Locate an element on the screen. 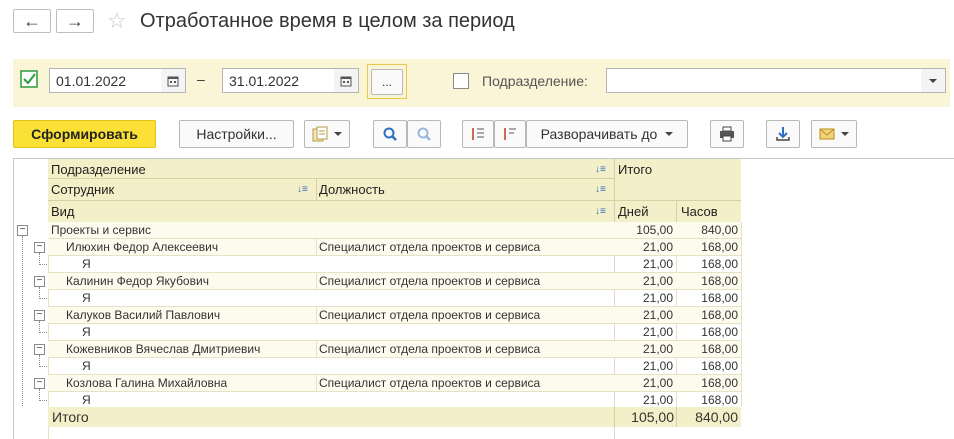 The width and height of the screenshot is (954, 439). group-days: 105,00 is located at coordinates (654, 230).